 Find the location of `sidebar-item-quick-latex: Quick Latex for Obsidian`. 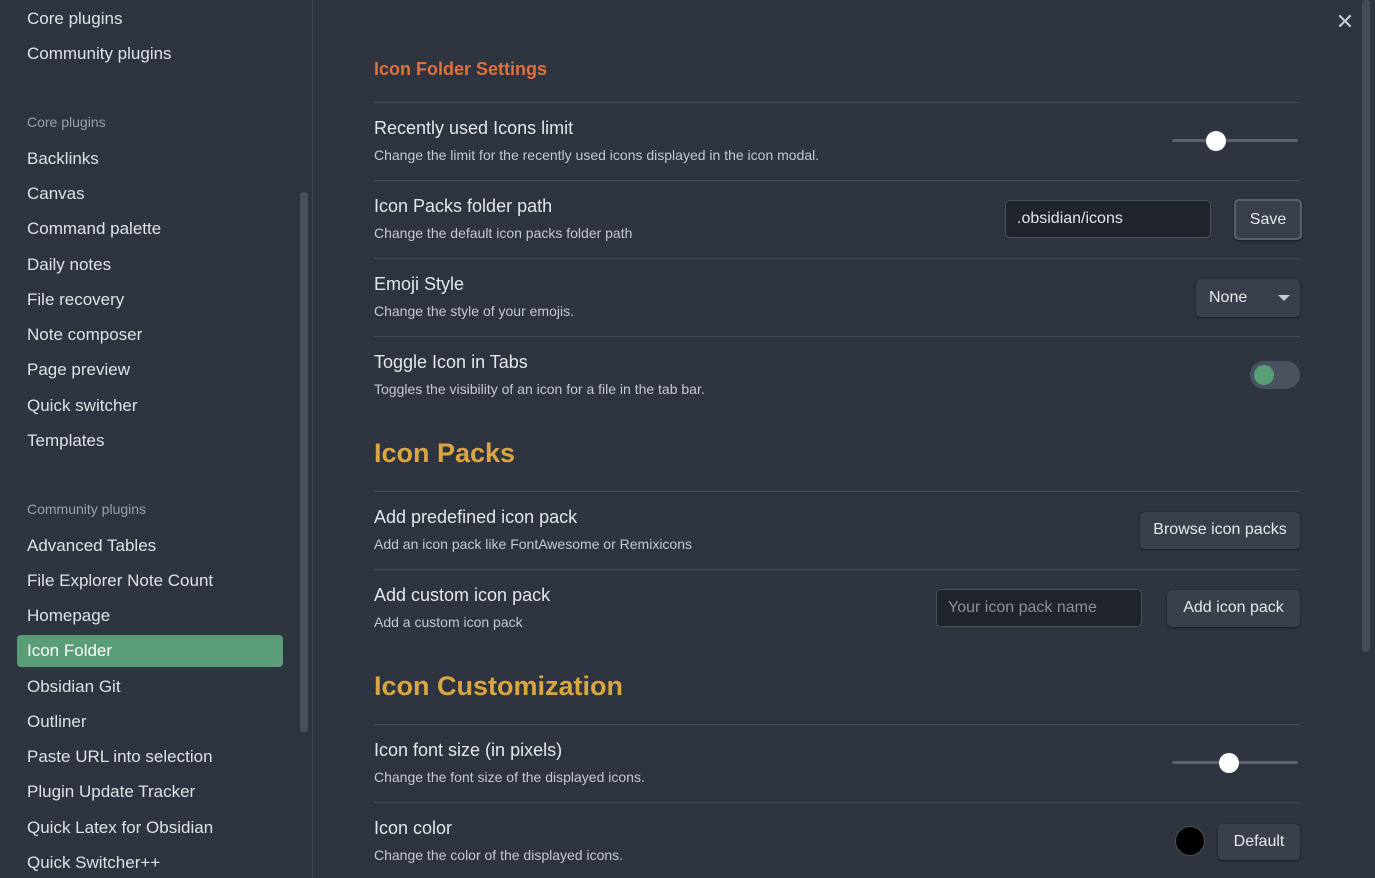

sidebar-item-quick-latex: Quick Latex for Obsidian is located at coordinates (150, 828).